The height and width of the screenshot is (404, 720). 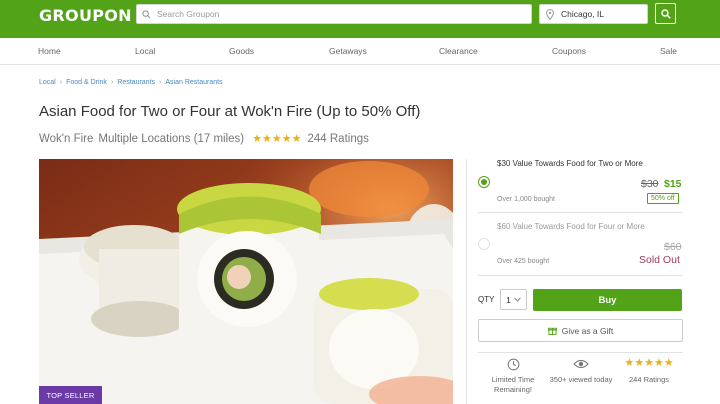 What do you see at coordinates (458, 51) in the screenshot?
I see `nav-clearance: Clearance` at bounding box center [458, 51].